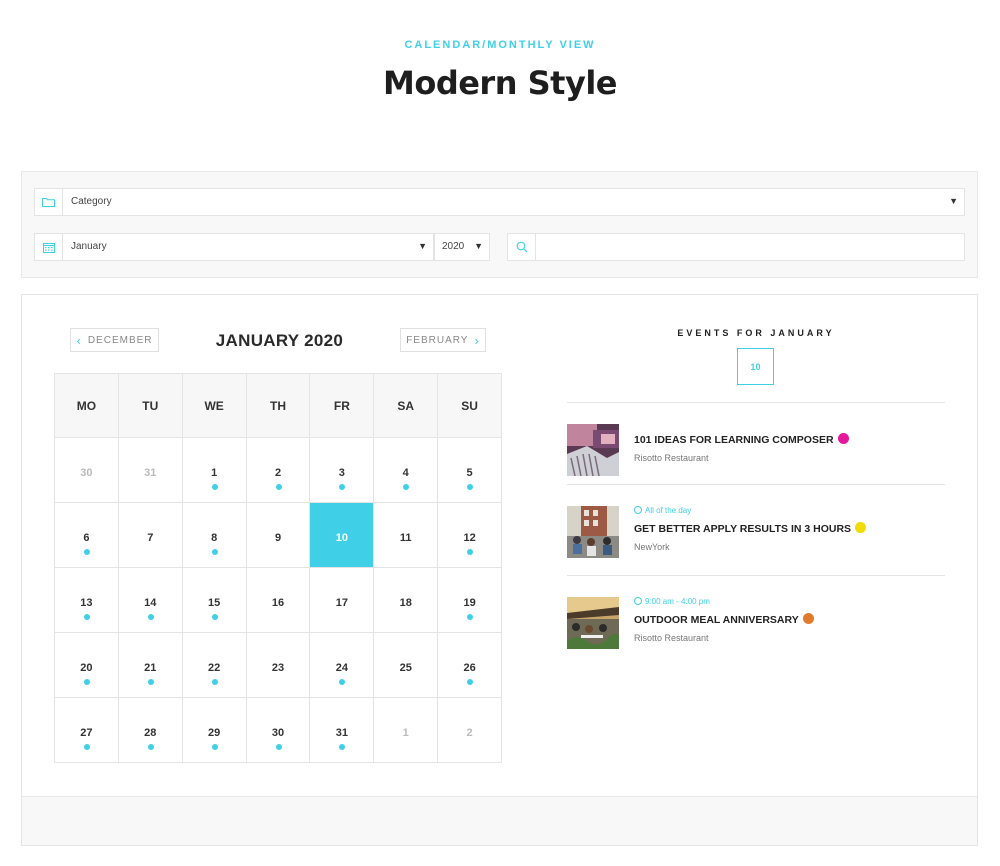  Describe the element at coordinates (499, 224) in the screenshot. I see `filter-panel: Category ▼ January ▼ 2020 ▼` at that location.